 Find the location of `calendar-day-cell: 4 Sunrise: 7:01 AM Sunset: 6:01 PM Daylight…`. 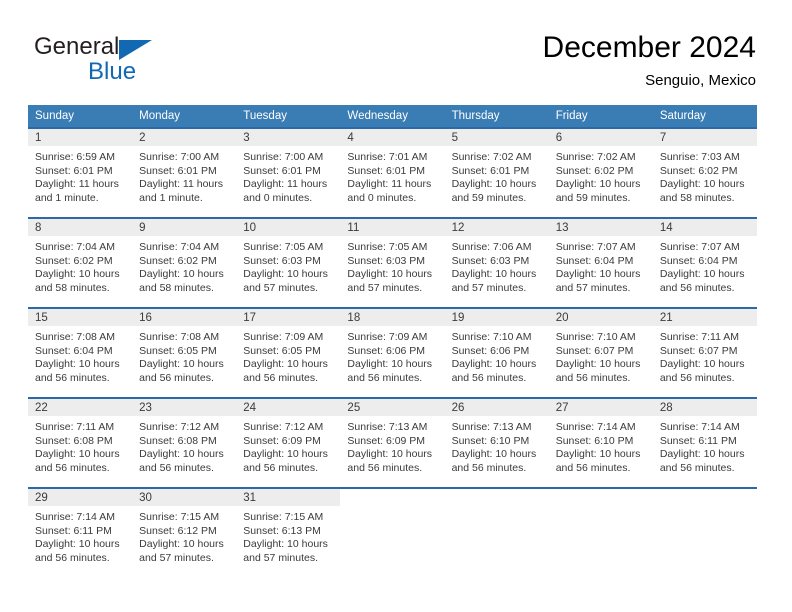

calendar-day-cell: 4 Sunrise: 7:01 AM Sunset: 6:01 PM Daylight… is located at coordinates (392, 172).